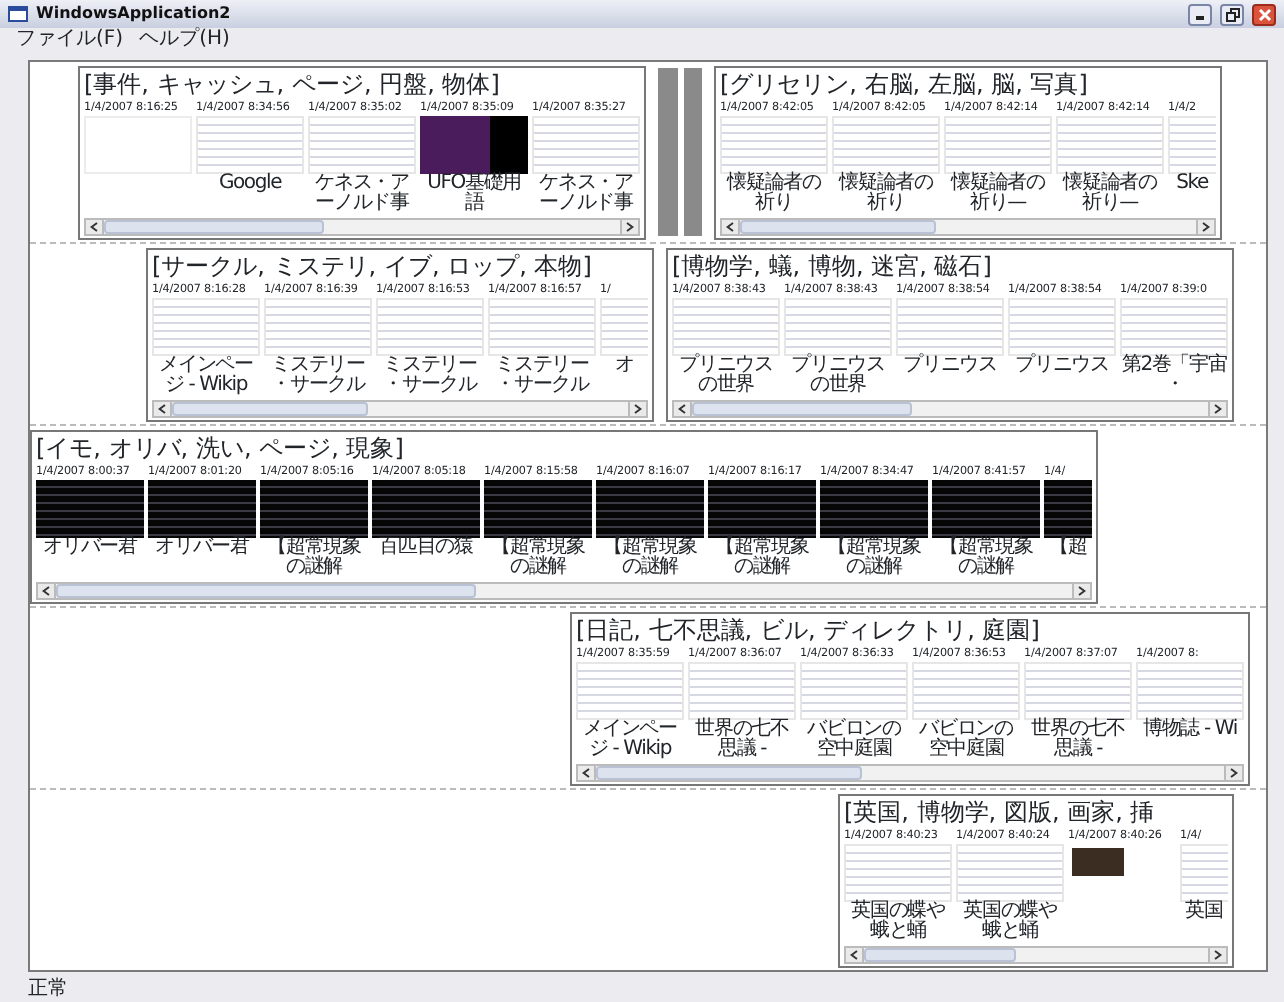  Describe the element at coordinates (1190, 731) in the screenshot. I see `page-caption: 博物誌 - Wi` at that location.